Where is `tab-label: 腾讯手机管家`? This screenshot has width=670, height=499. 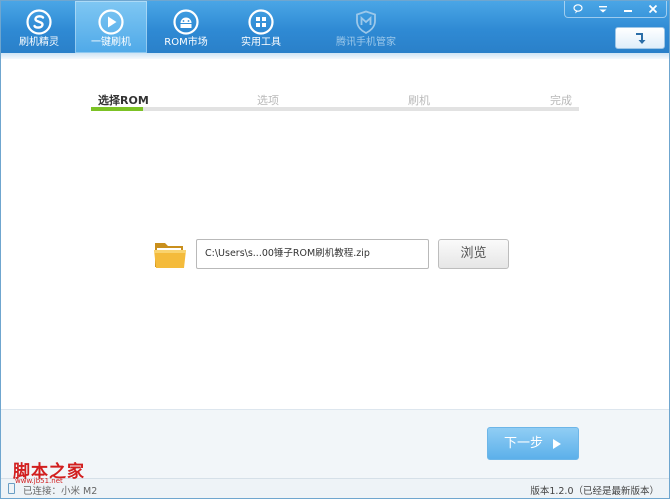
tab-label: 腾讯手机管家 is located at coordinates (366, 42).